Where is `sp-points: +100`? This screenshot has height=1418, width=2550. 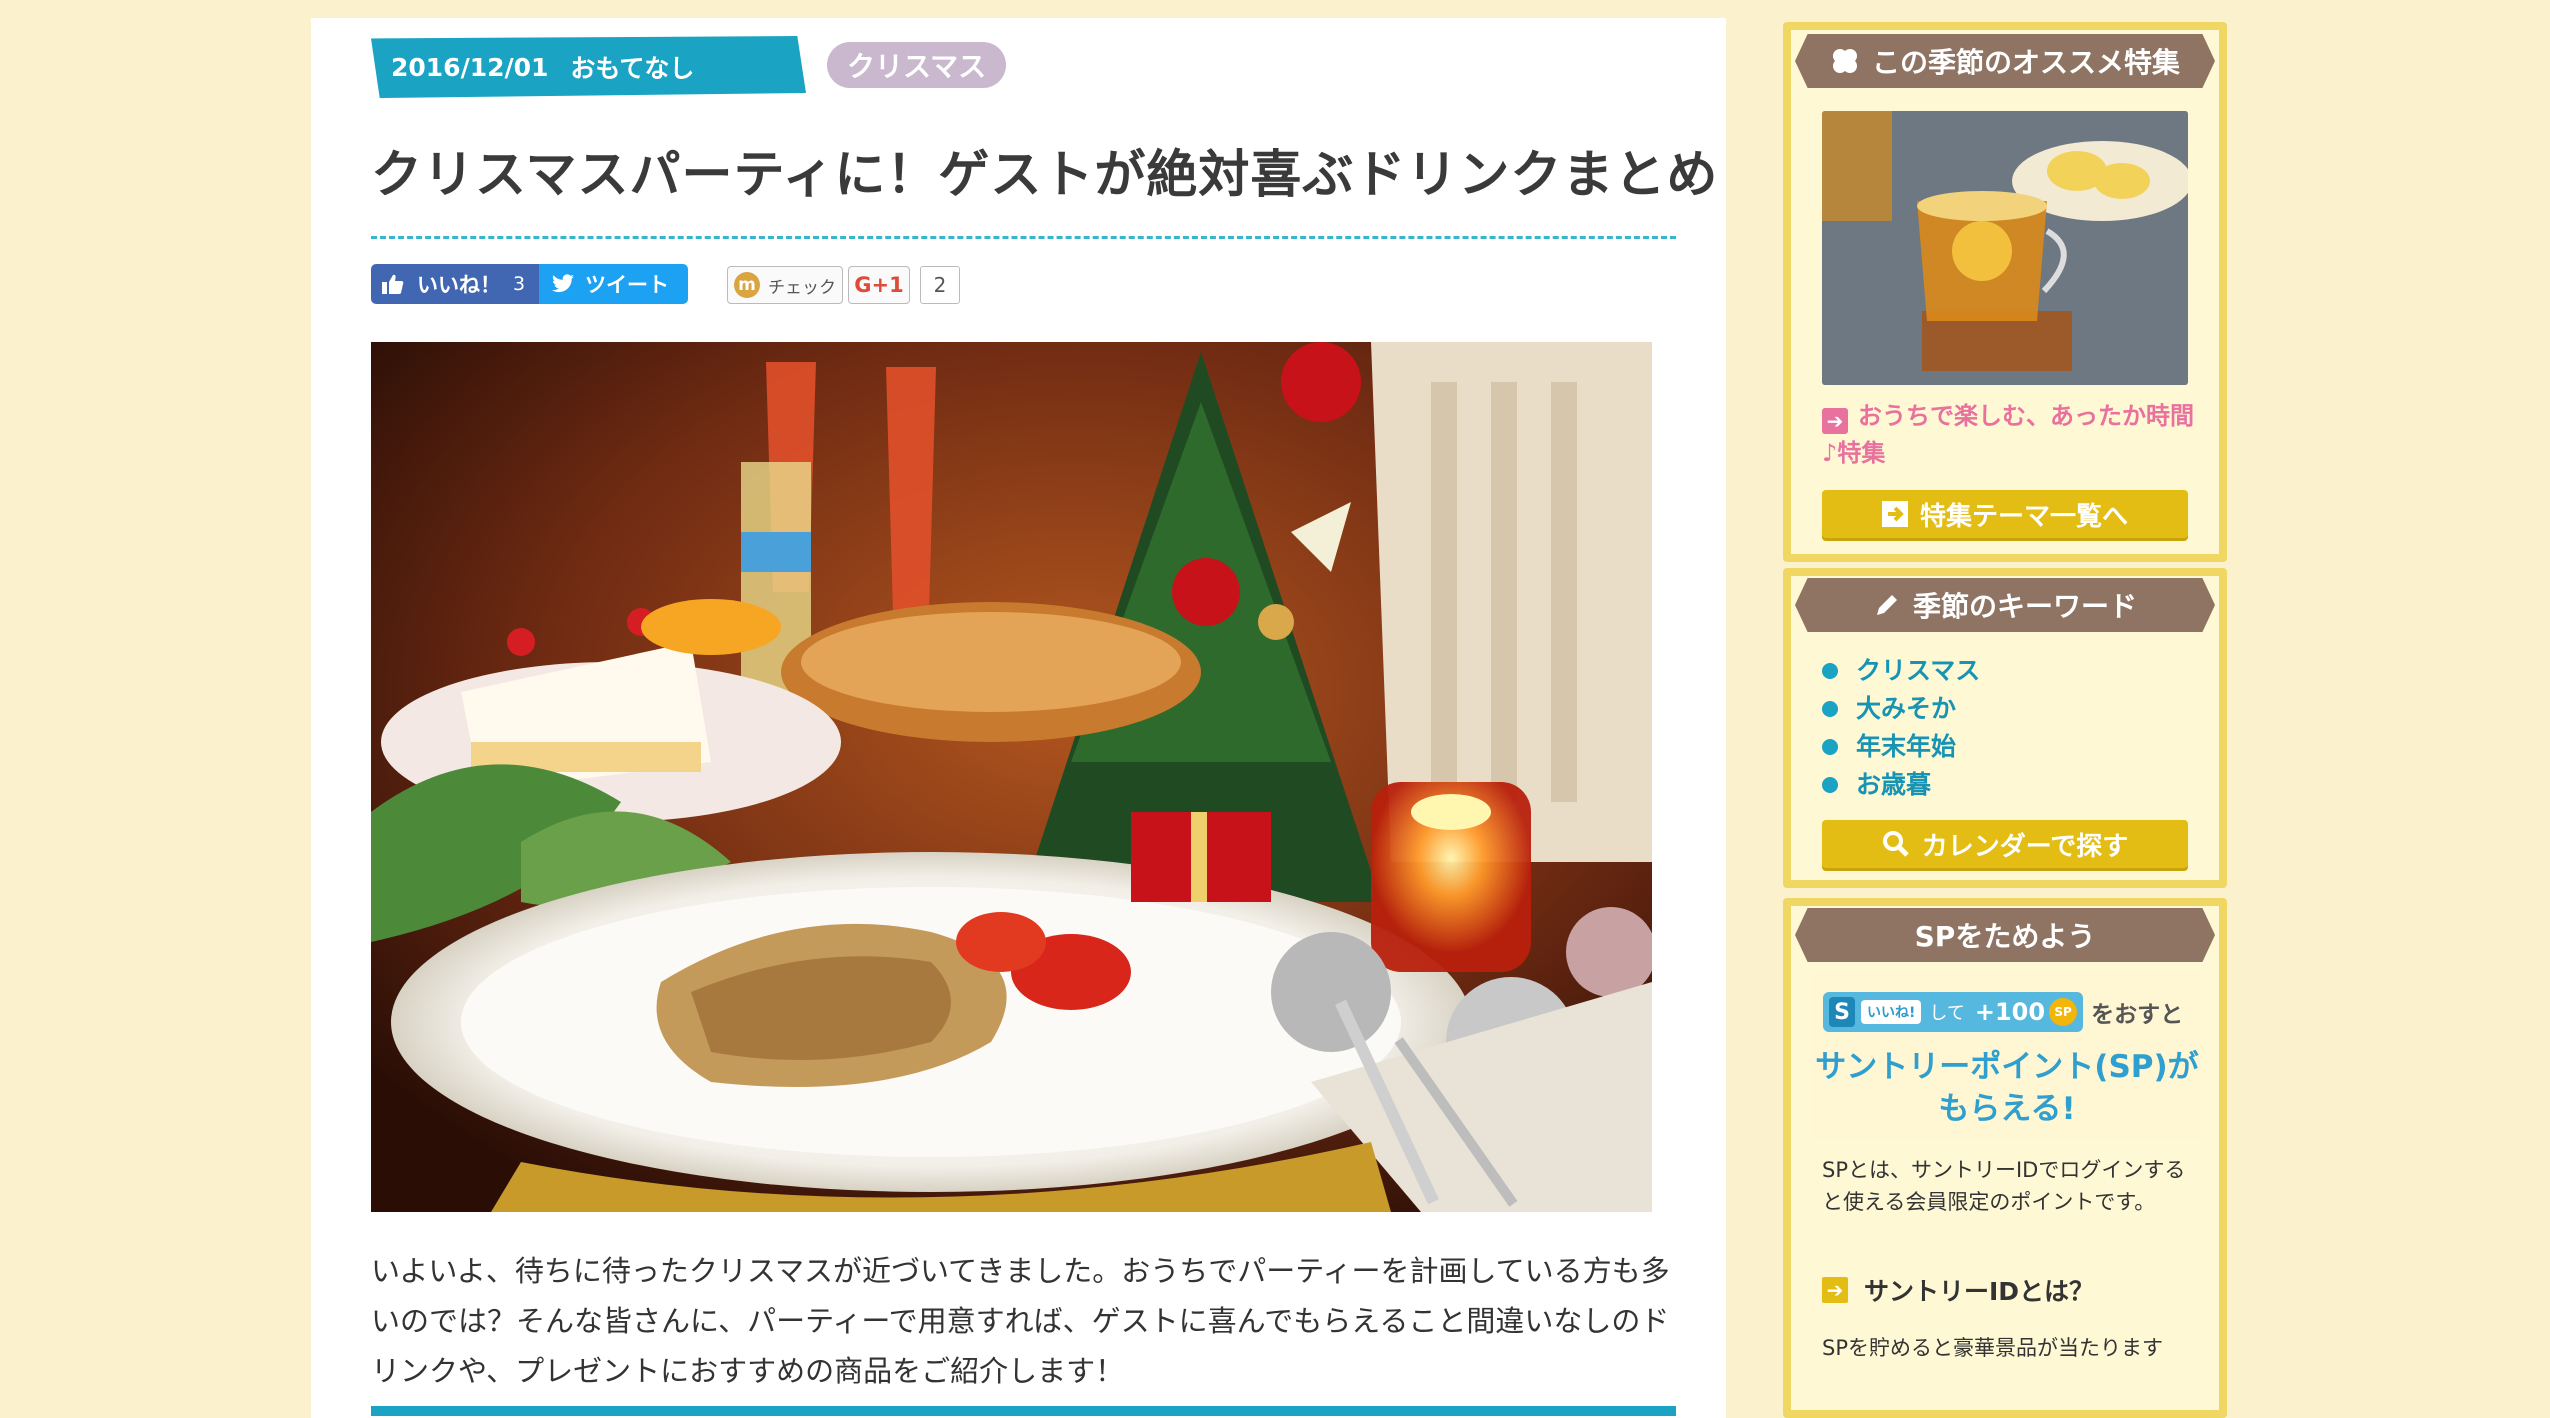 sp-points: +100 is located at coordinates (2010, 1012).